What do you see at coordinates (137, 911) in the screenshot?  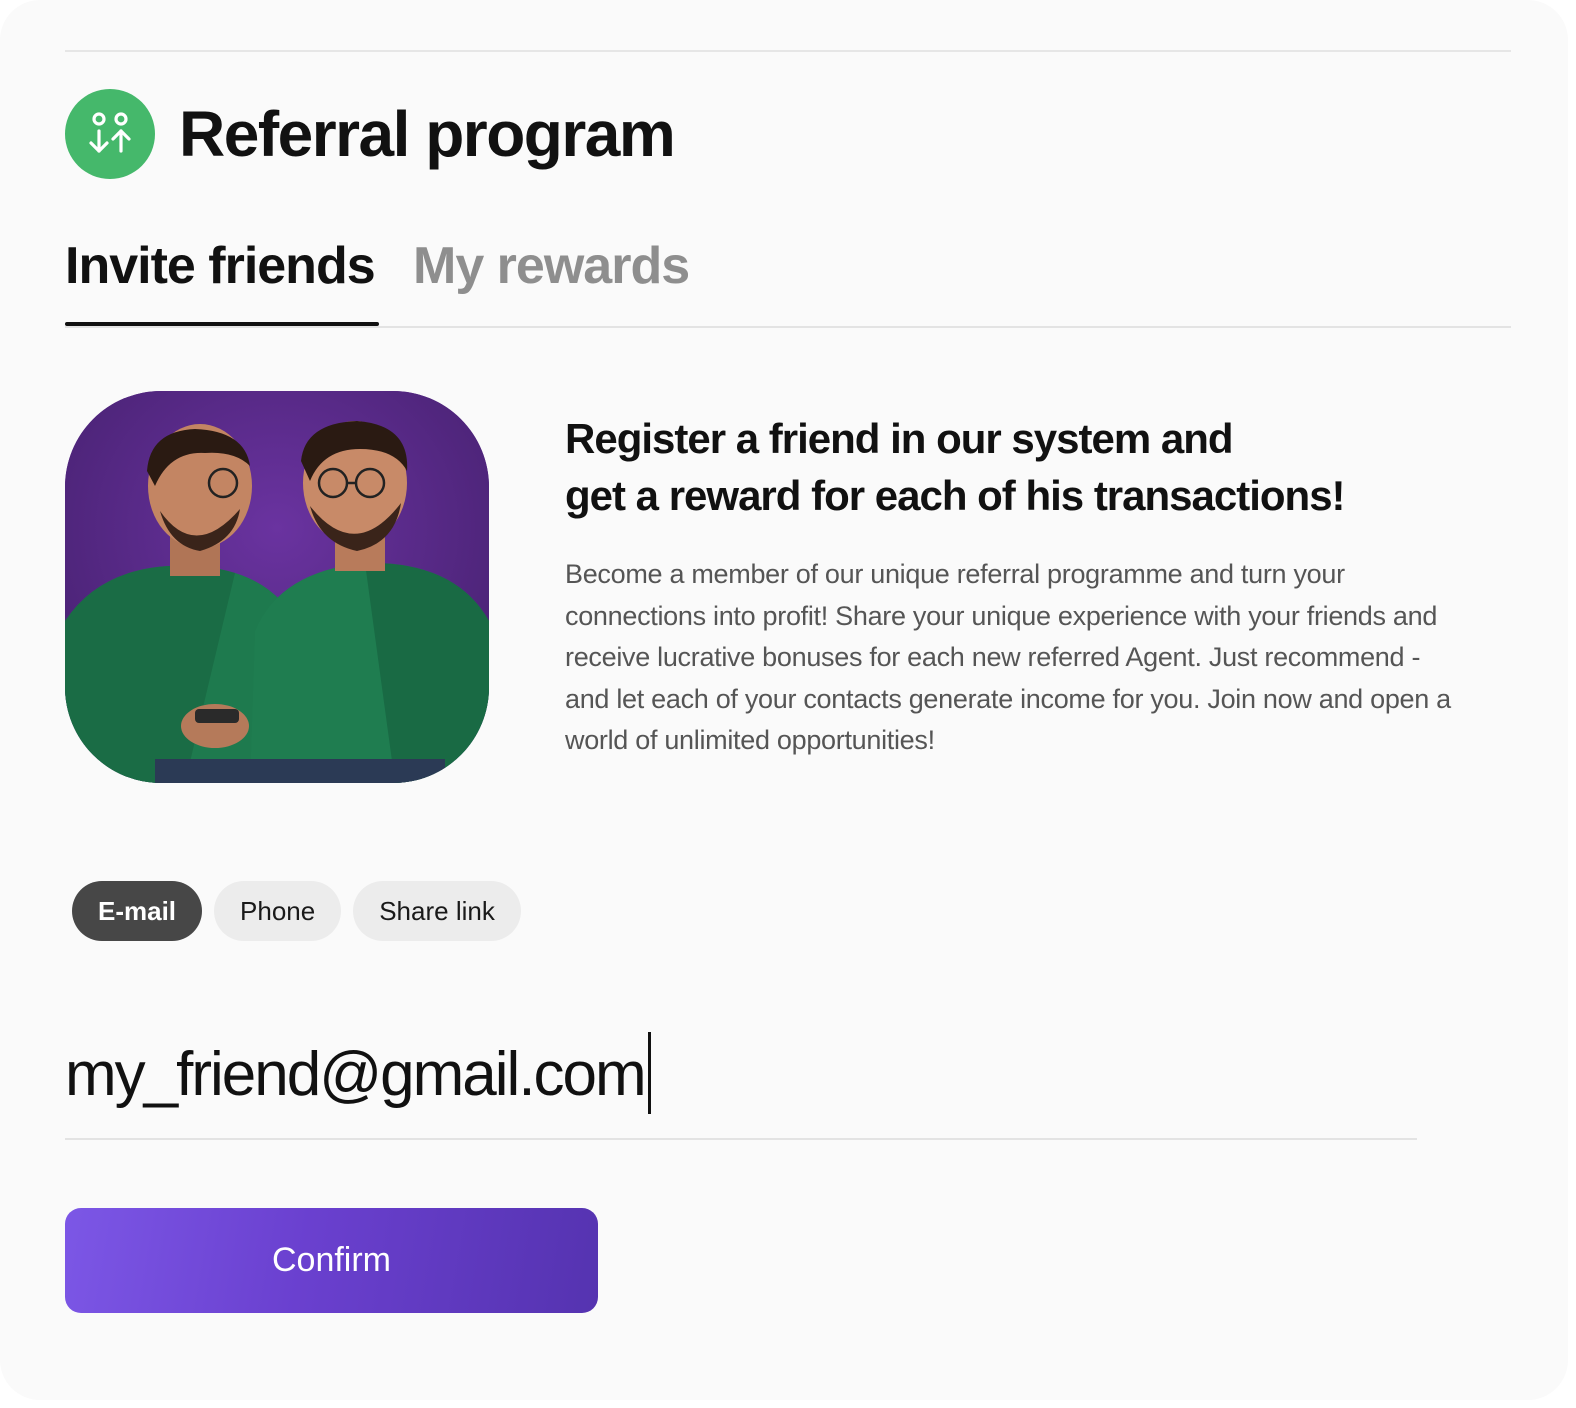 I see `method-email-chip: E-mail` at bounding box center [137, 911].